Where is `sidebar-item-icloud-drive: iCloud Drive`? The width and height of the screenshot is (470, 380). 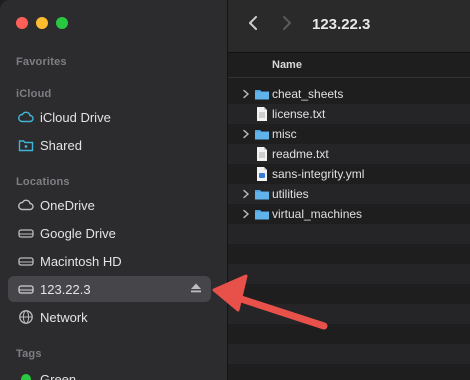
sidebar-item-icloud-drive: iCloud Drive is located at coordinates (109, 117).